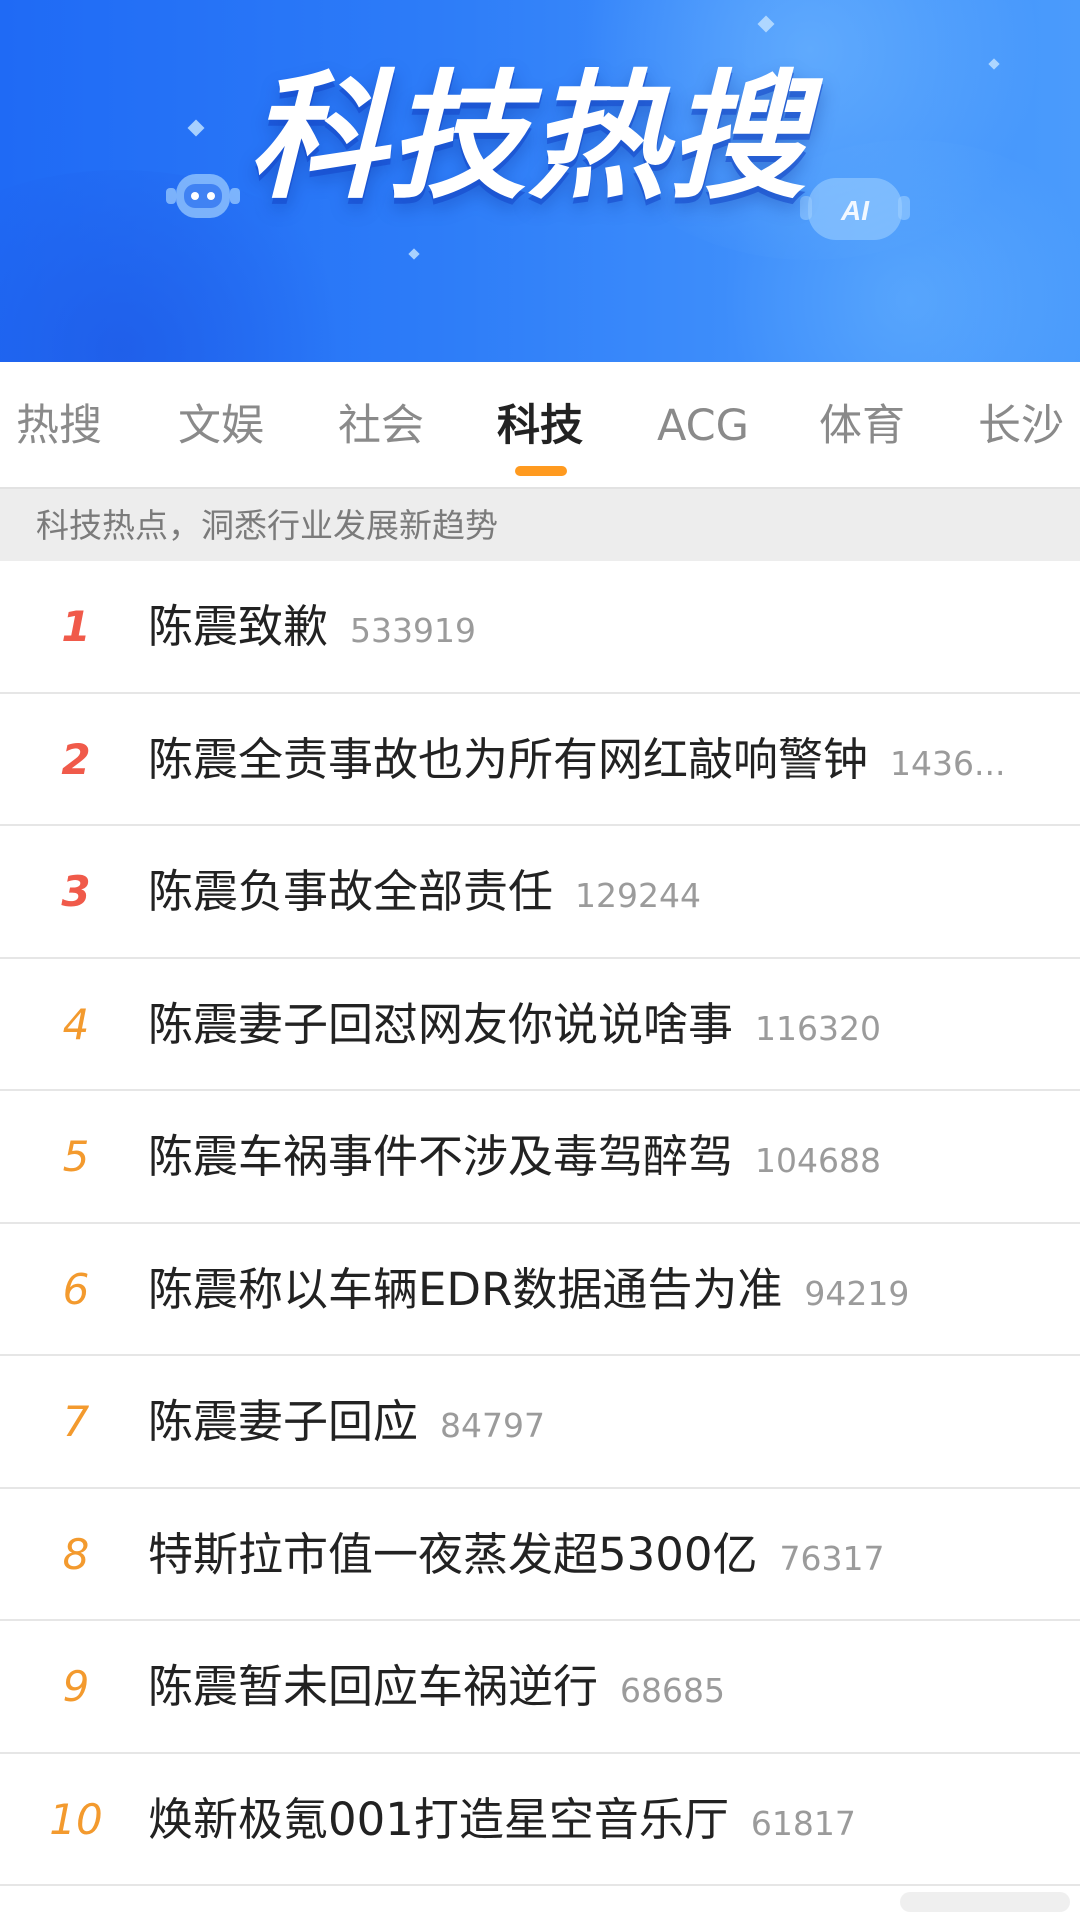 The width and height of the screenshot is (1080, 1919). I want to click on rank-number: 7, so click(76, 1421).